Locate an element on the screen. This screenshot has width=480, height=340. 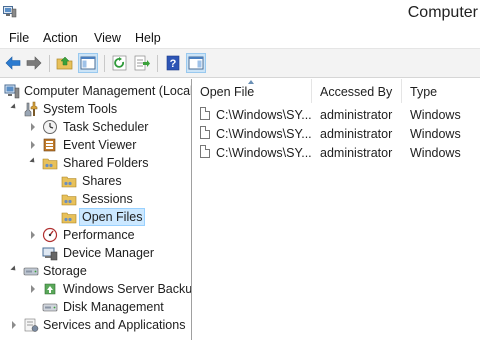
tree-item-shares: Shares is located at coordinates (95, 181).